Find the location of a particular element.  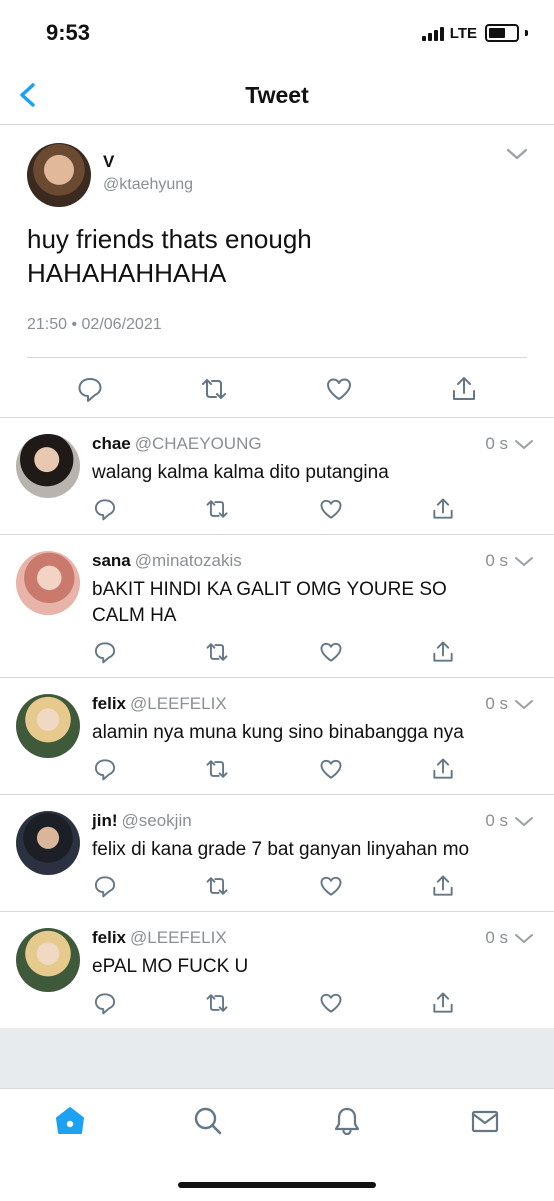

reply-header: chae @CHAEYOUNG is located at coordinates (177, 444).